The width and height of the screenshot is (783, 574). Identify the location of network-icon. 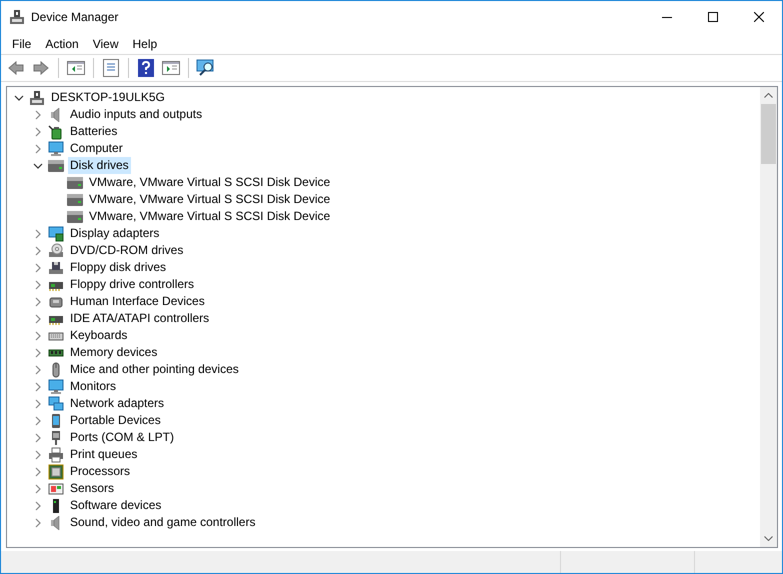
(56, 404).